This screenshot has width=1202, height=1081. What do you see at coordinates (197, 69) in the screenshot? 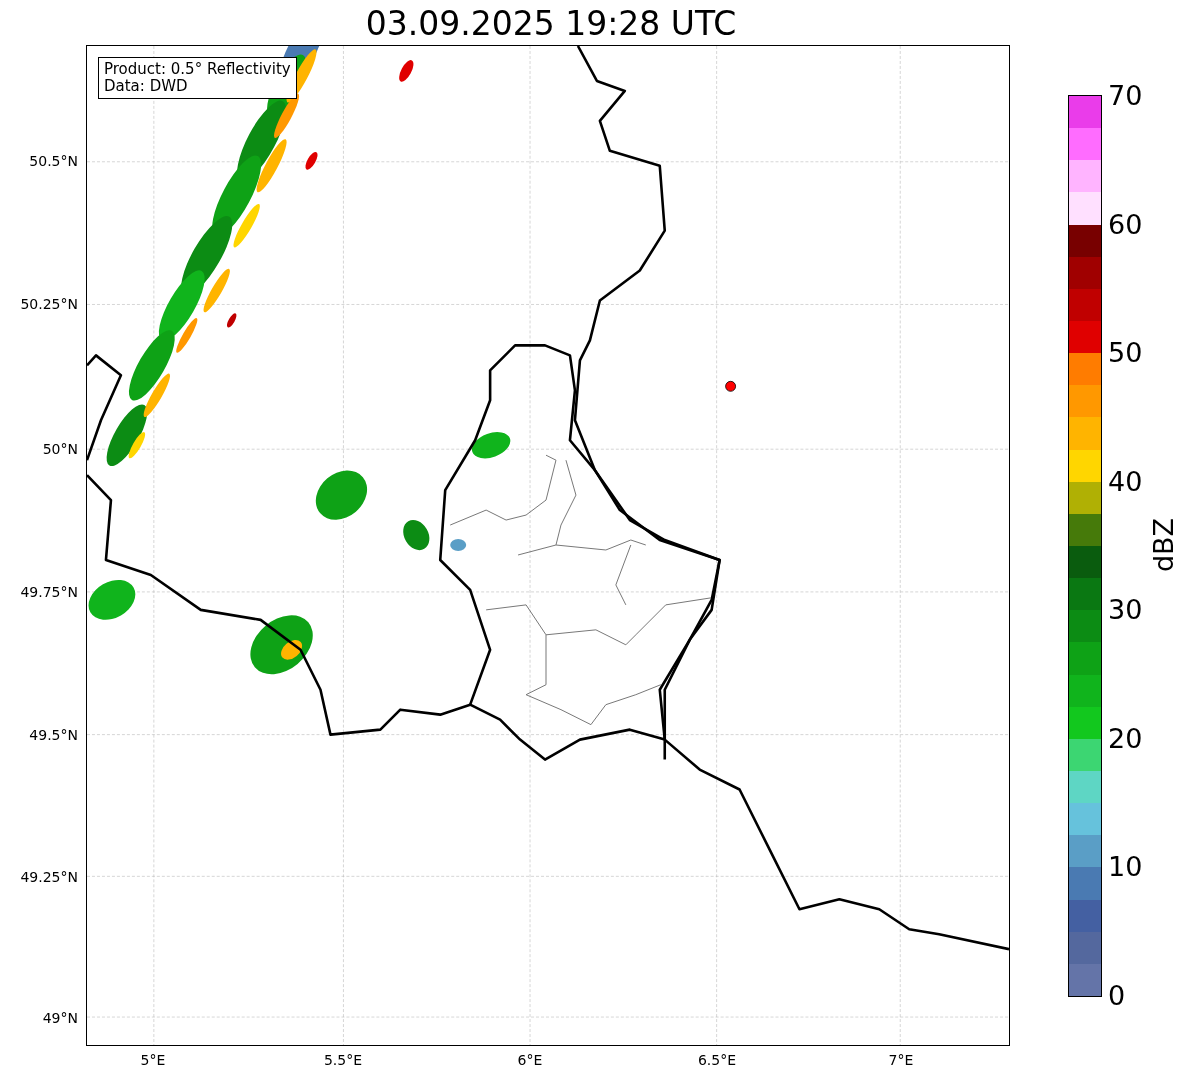
I see `info-text: Product: 0.5° Reflectivity` at bounding box center [197, 69].